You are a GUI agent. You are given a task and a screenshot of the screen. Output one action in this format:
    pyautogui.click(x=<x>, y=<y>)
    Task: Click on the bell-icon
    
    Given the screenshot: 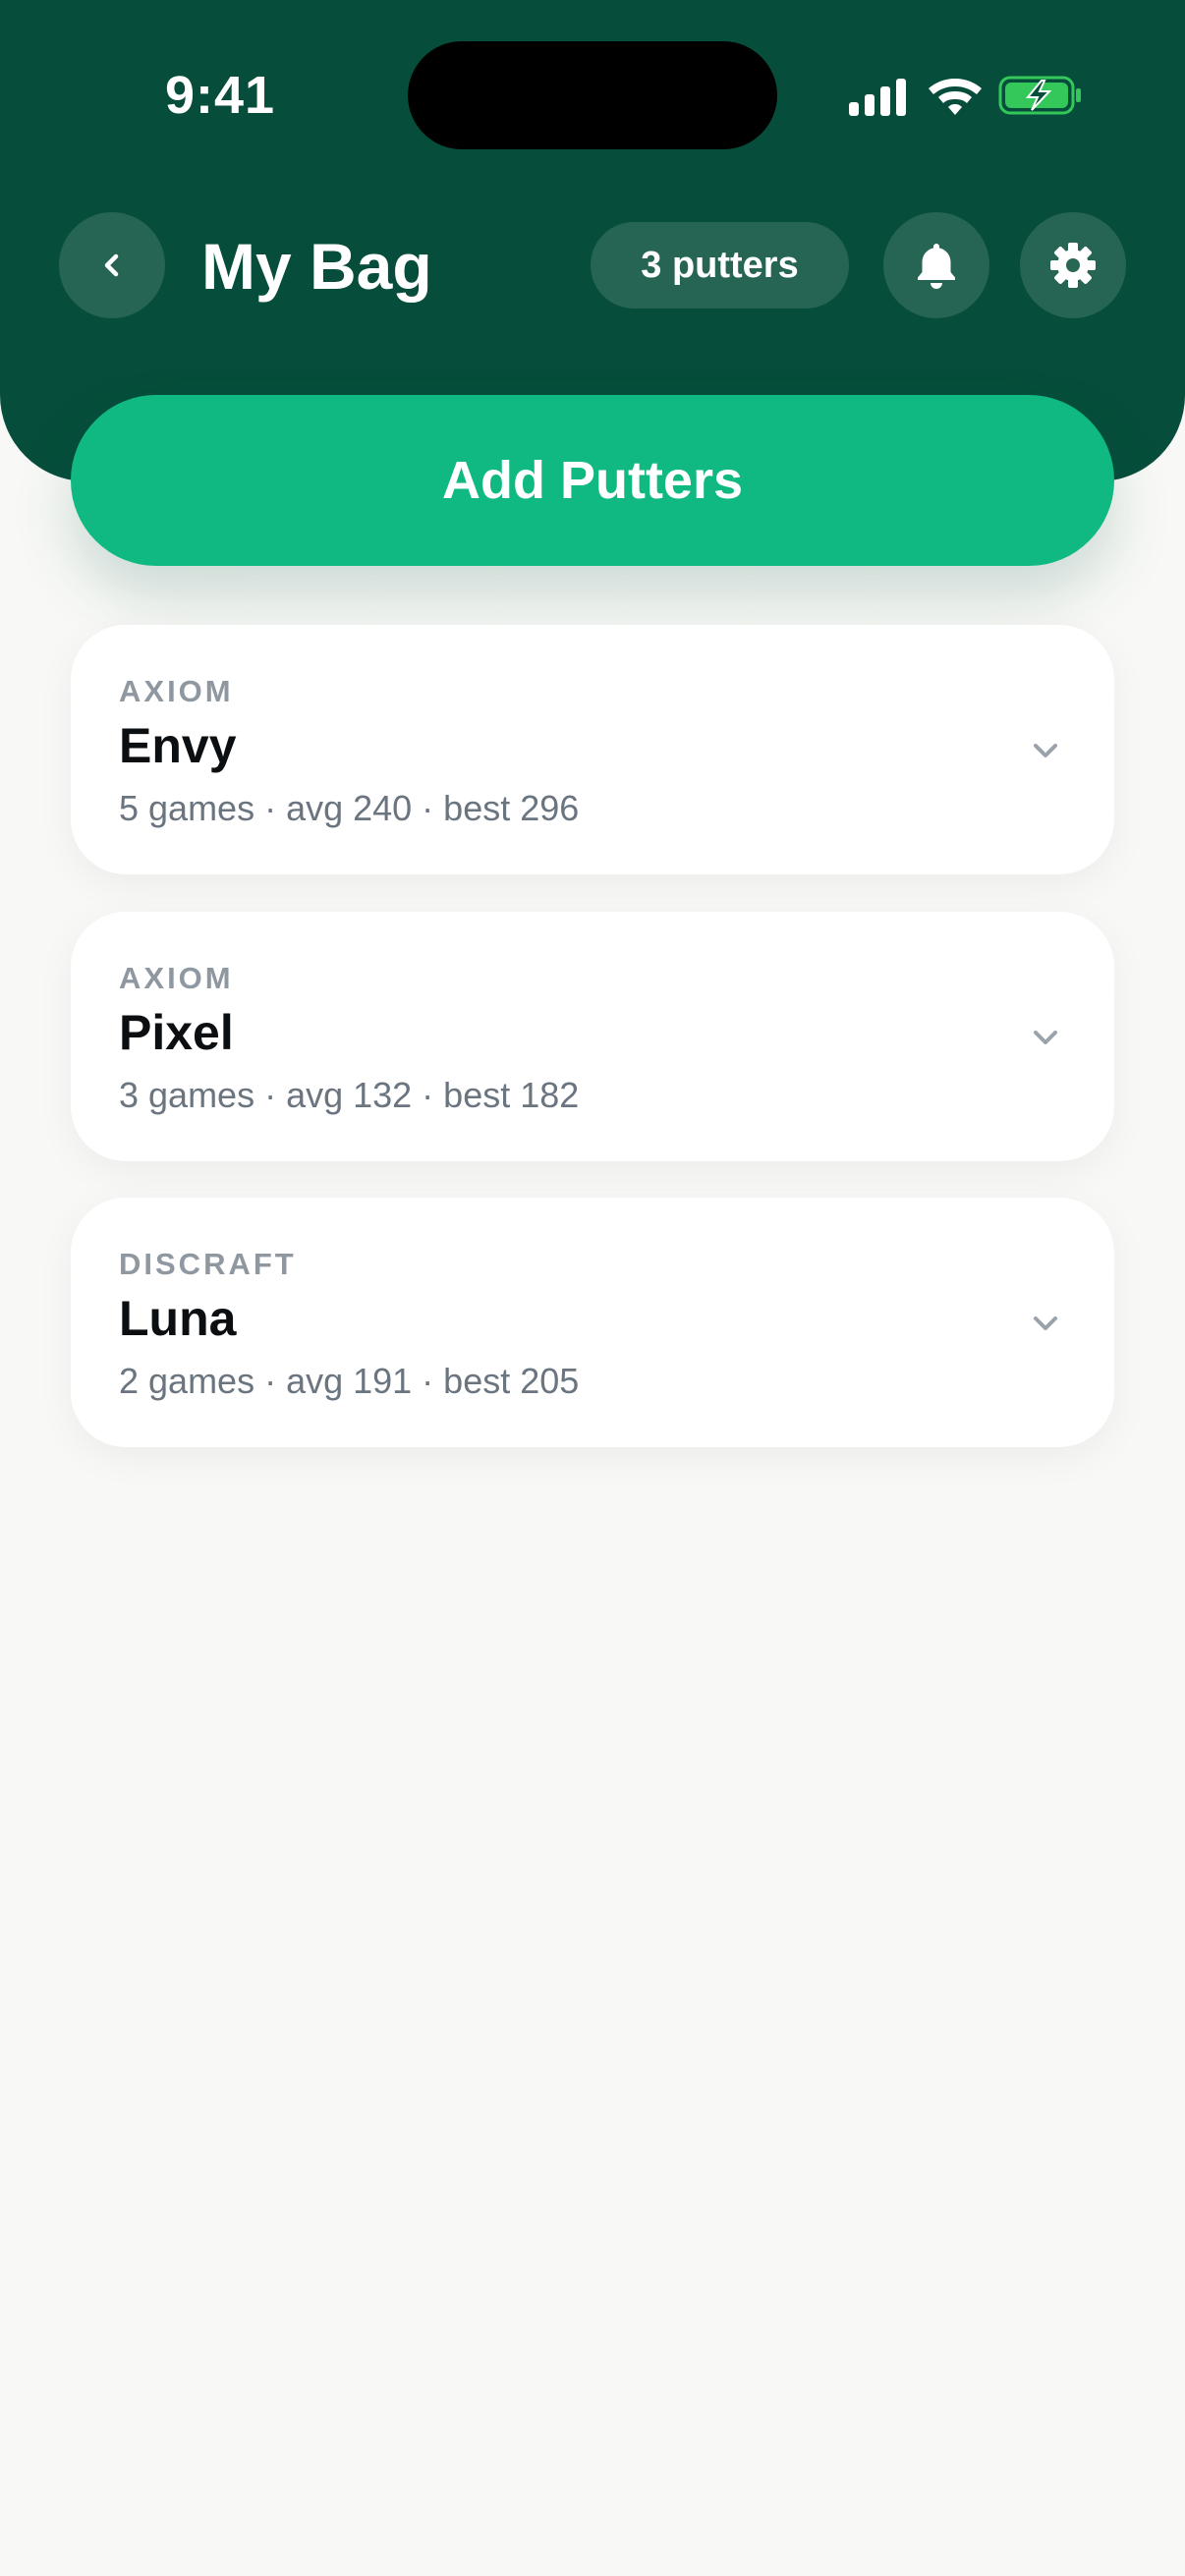 What is the action you would take?
    pyautogui.click(x=937, y=266)
    